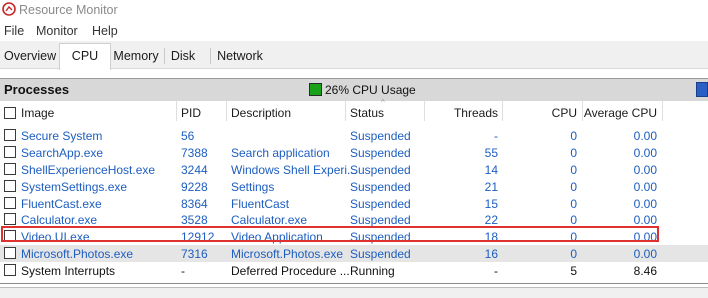  Describe the element at coordinates (194, 220) in the screenshot. I see `row-pid: 3528` at that location.